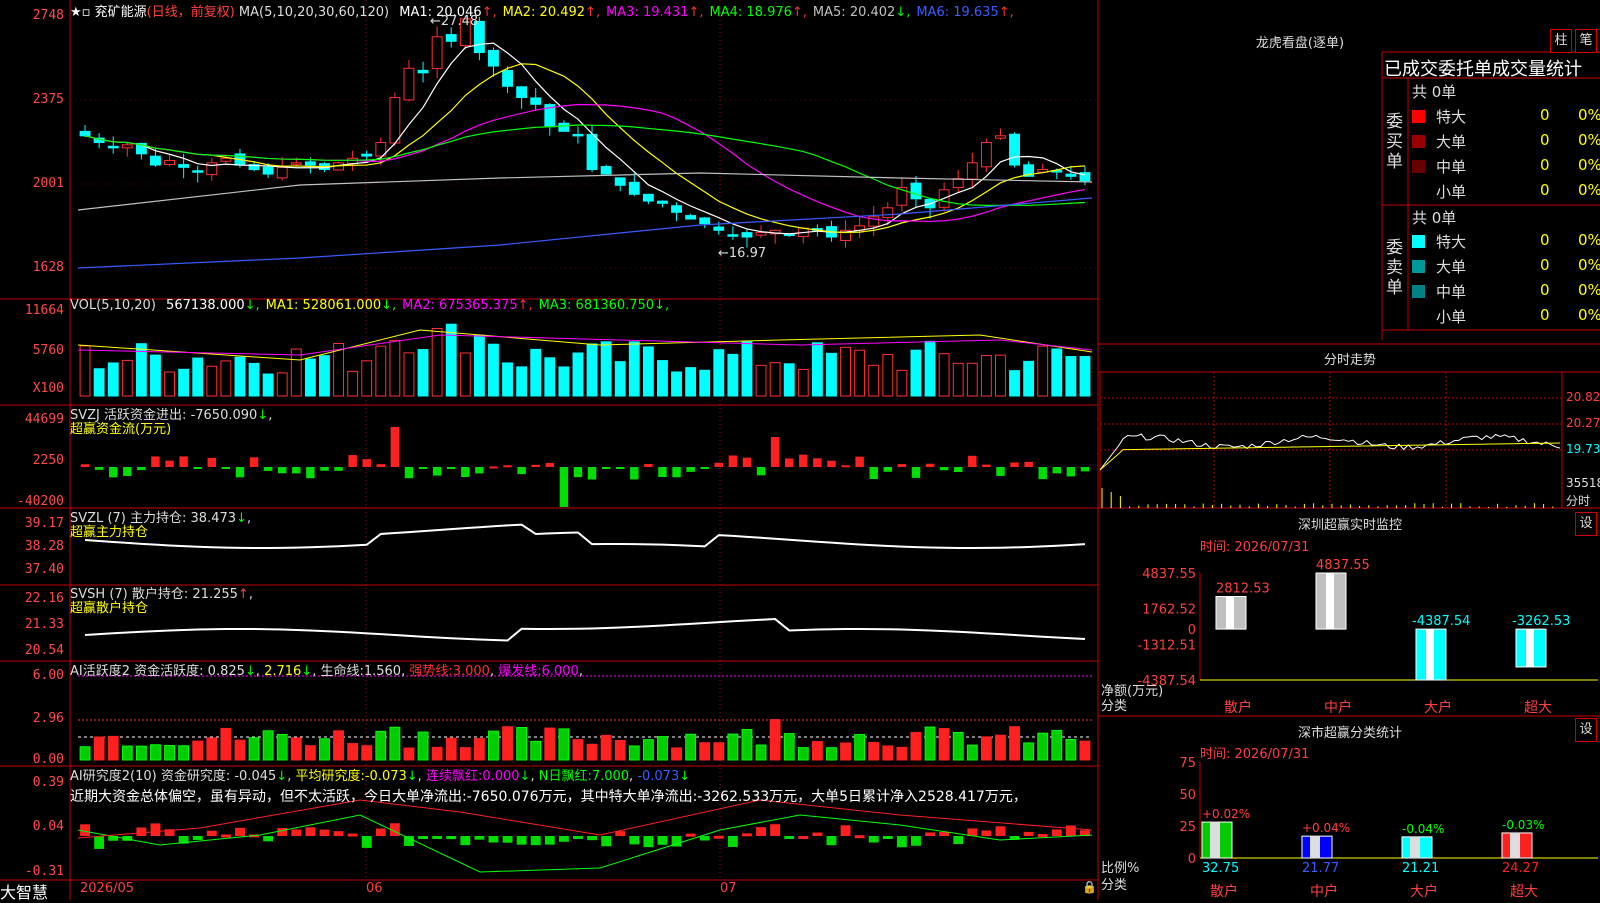 The height and width of the screenshot is (903, 1600). I want to click on low-value: 16.97, so click(747, 253).